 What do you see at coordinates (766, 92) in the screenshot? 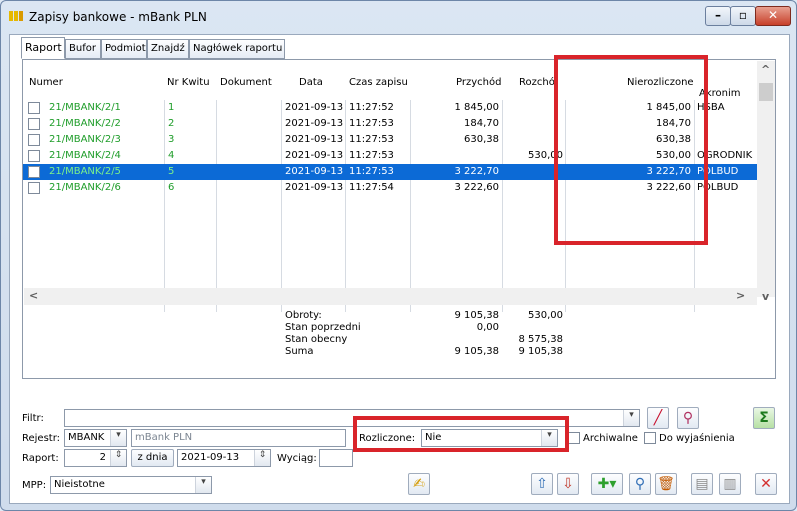
I see `vertical-scroll-thumb` at bounding box center [766, 92].